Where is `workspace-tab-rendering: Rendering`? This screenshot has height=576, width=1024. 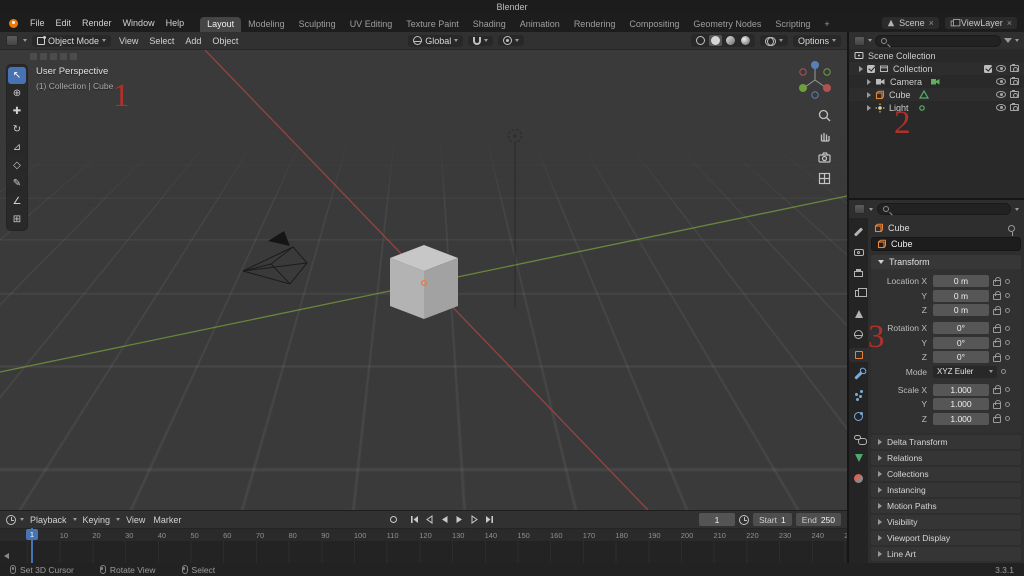 workspace-tab-rendering: Rendering is located at coordinates (595, 24).